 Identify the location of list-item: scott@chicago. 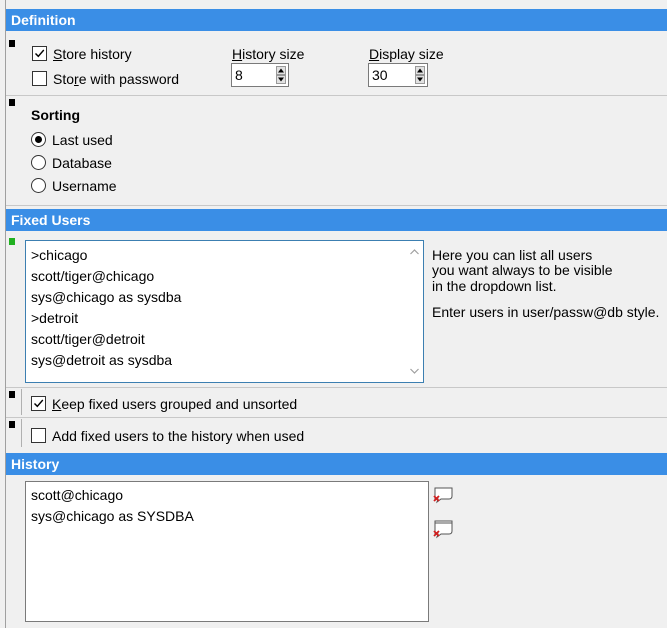
(77, 495).